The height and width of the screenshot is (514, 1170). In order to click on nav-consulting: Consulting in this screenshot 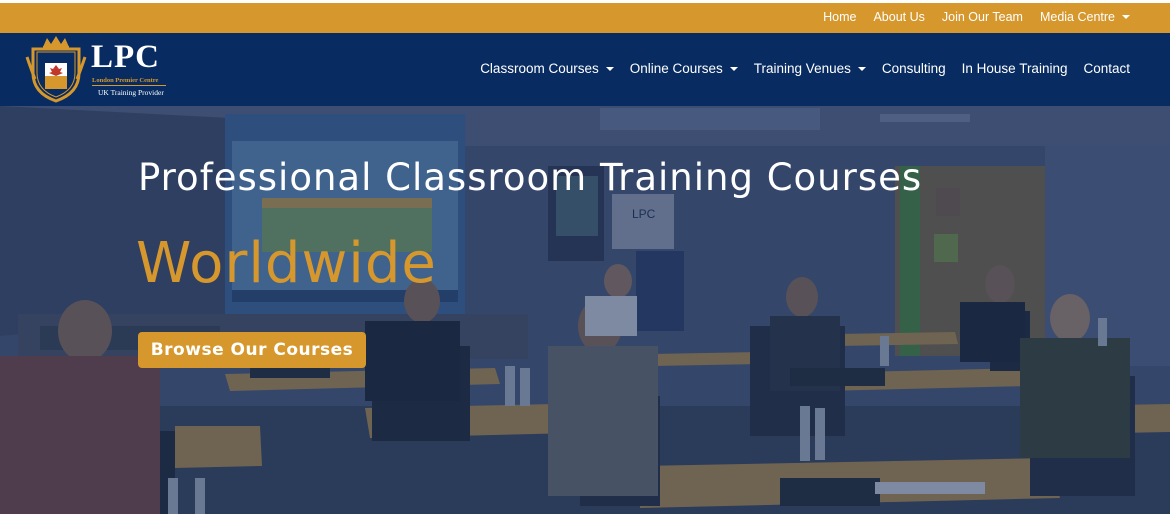, I will do `click(914, 68)`.